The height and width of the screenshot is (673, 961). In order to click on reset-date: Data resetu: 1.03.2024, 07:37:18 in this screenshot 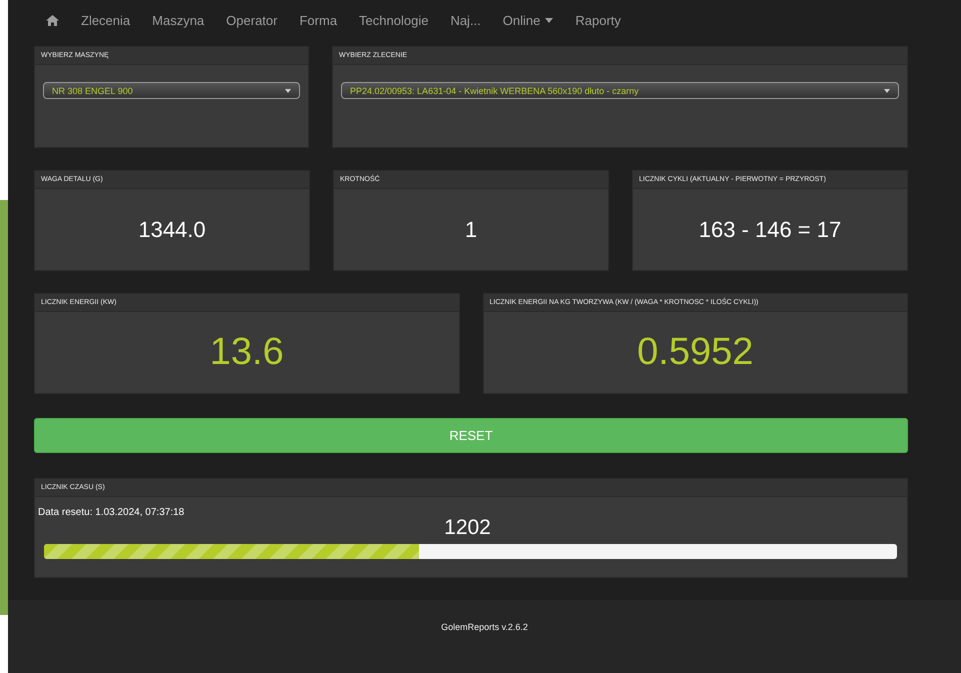, I will do `click(112, 512)`.